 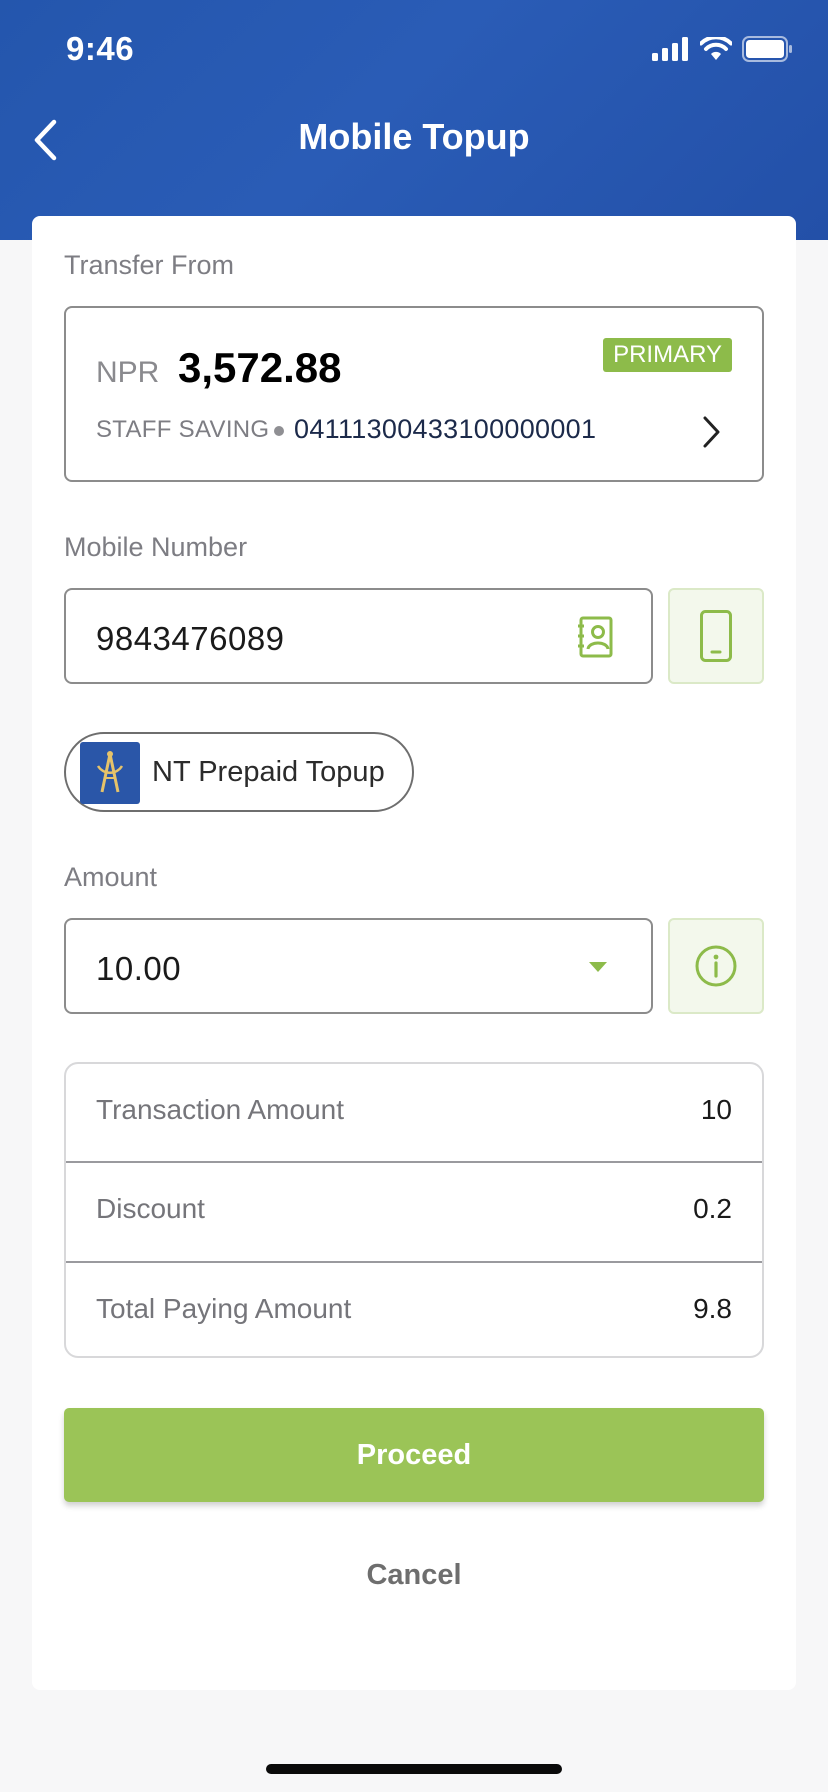 I want to click on mobile-number-input: 9843476089, so click(x=358, y=636).